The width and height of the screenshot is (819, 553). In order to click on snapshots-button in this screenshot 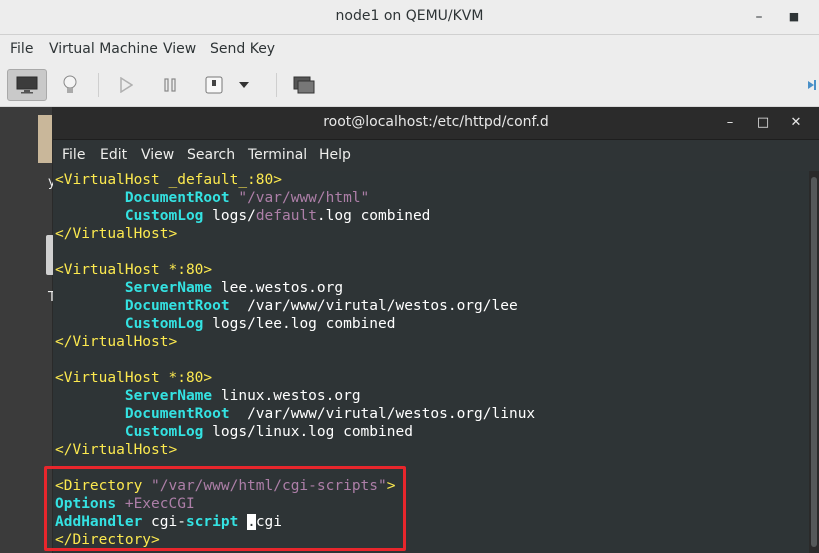, I will do `click(304, 85)`.